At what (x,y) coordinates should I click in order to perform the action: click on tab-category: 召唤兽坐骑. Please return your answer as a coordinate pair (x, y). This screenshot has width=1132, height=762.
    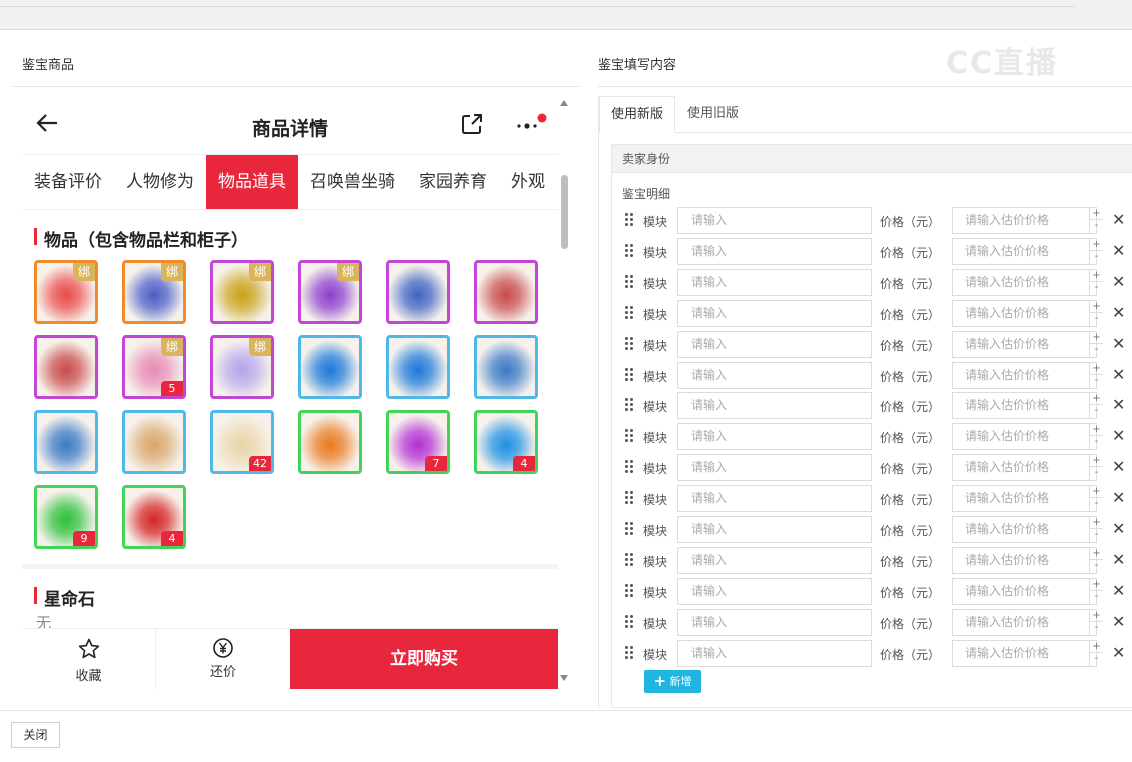
    Looking at the image, I should click on (352, 182).